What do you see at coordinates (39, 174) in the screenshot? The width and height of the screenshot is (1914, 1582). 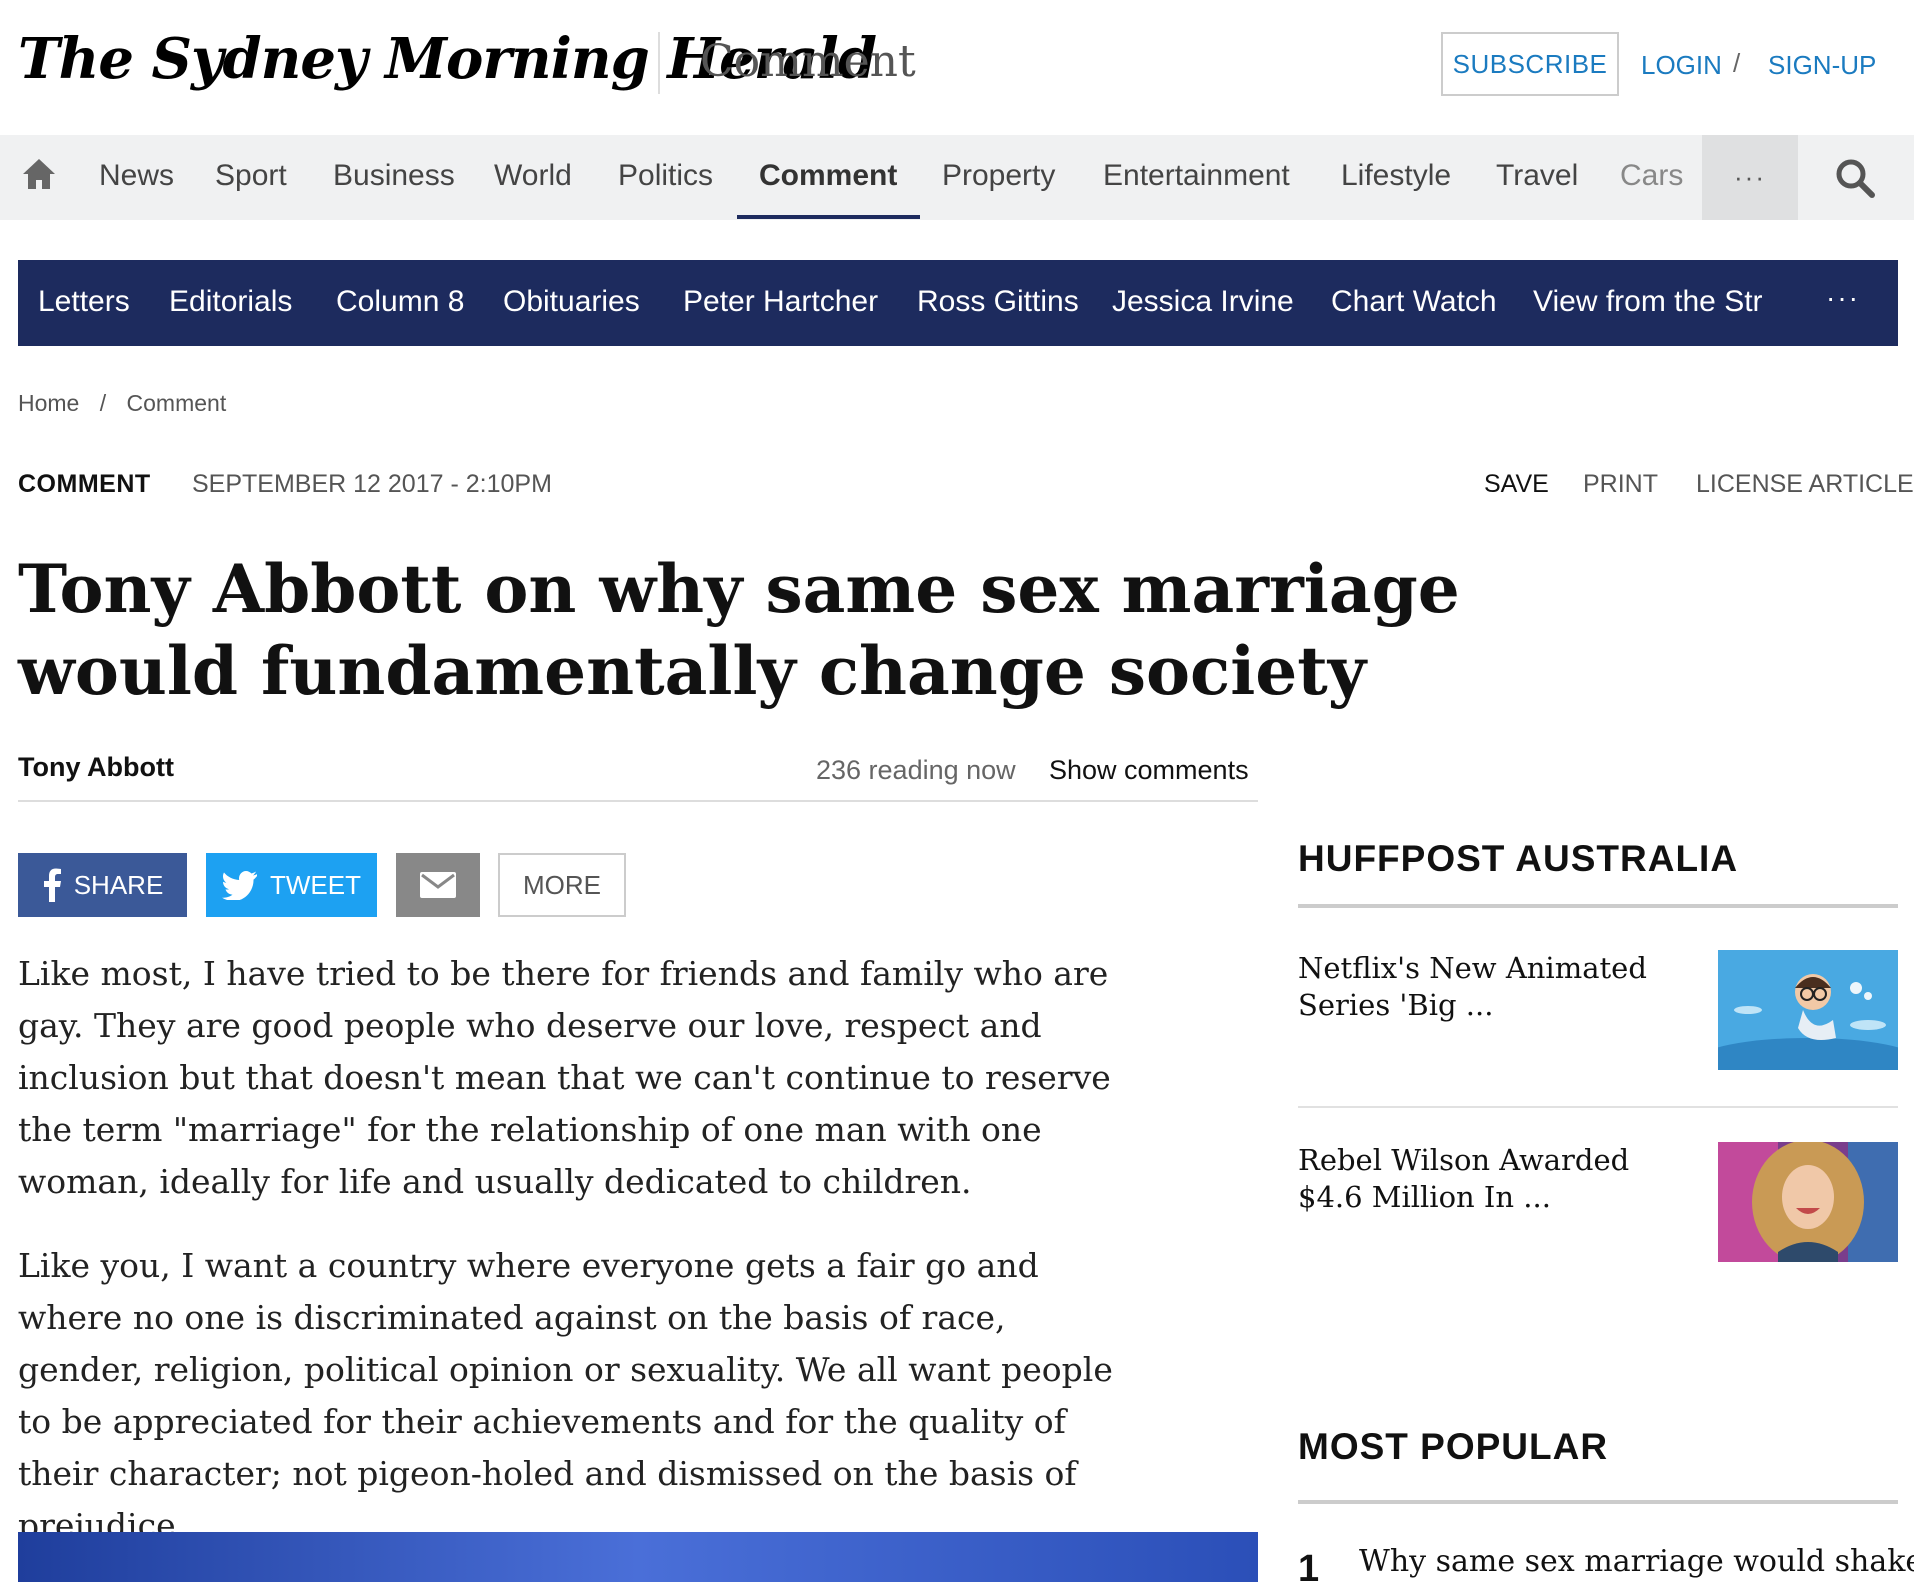 I see `home-icon` at bounding box center [39, 174].